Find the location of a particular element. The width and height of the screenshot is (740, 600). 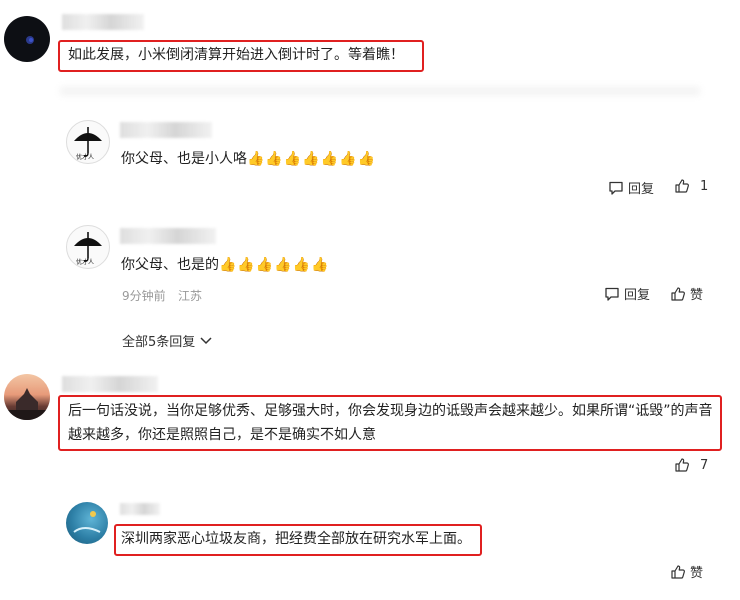

reply-text: 你父母、也是的👍👍👍👍👍👍 is located at coordinates (225, 265).